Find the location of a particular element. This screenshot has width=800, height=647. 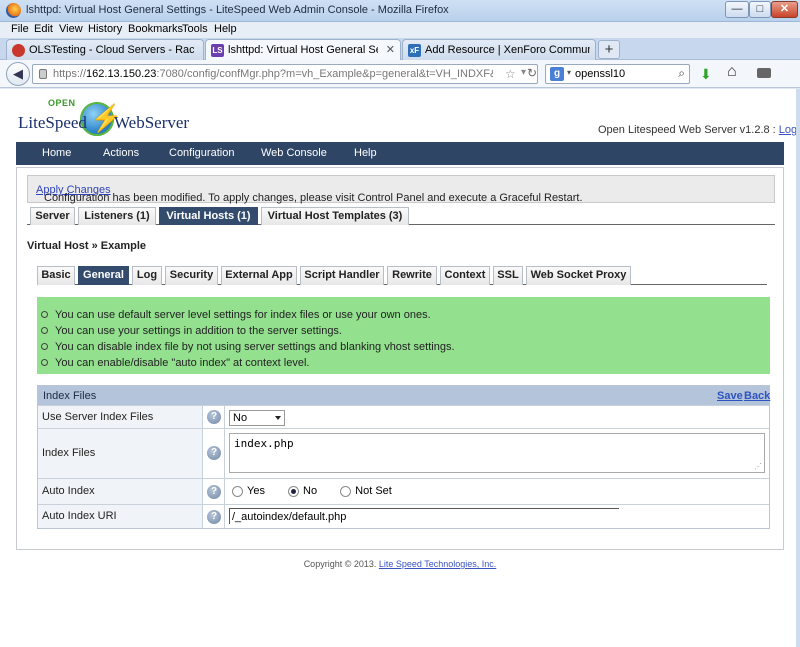

close-tab-icon: ✕ is located at coordinates (390, 49).